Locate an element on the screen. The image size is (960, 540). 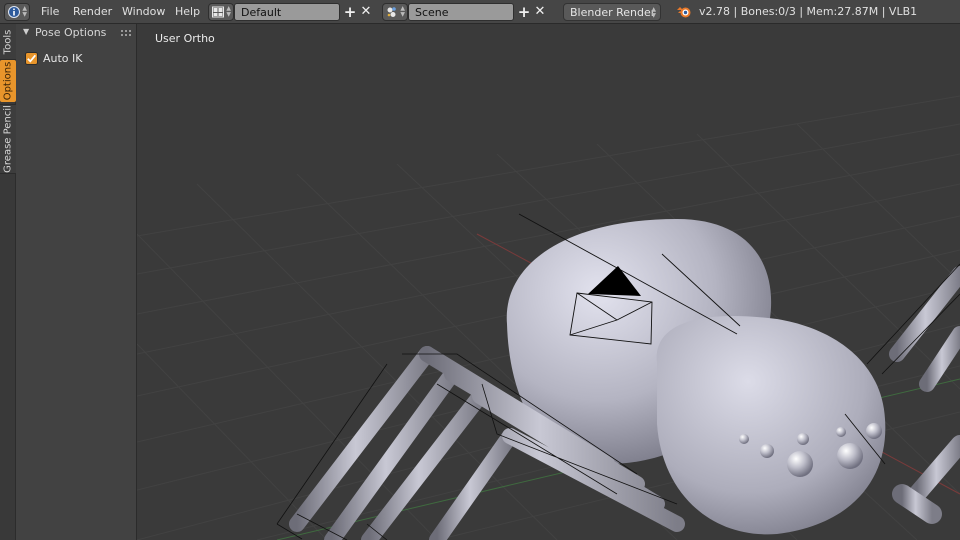
collapse-triangle-icon: ▼ is located at coordinates (26, 31).